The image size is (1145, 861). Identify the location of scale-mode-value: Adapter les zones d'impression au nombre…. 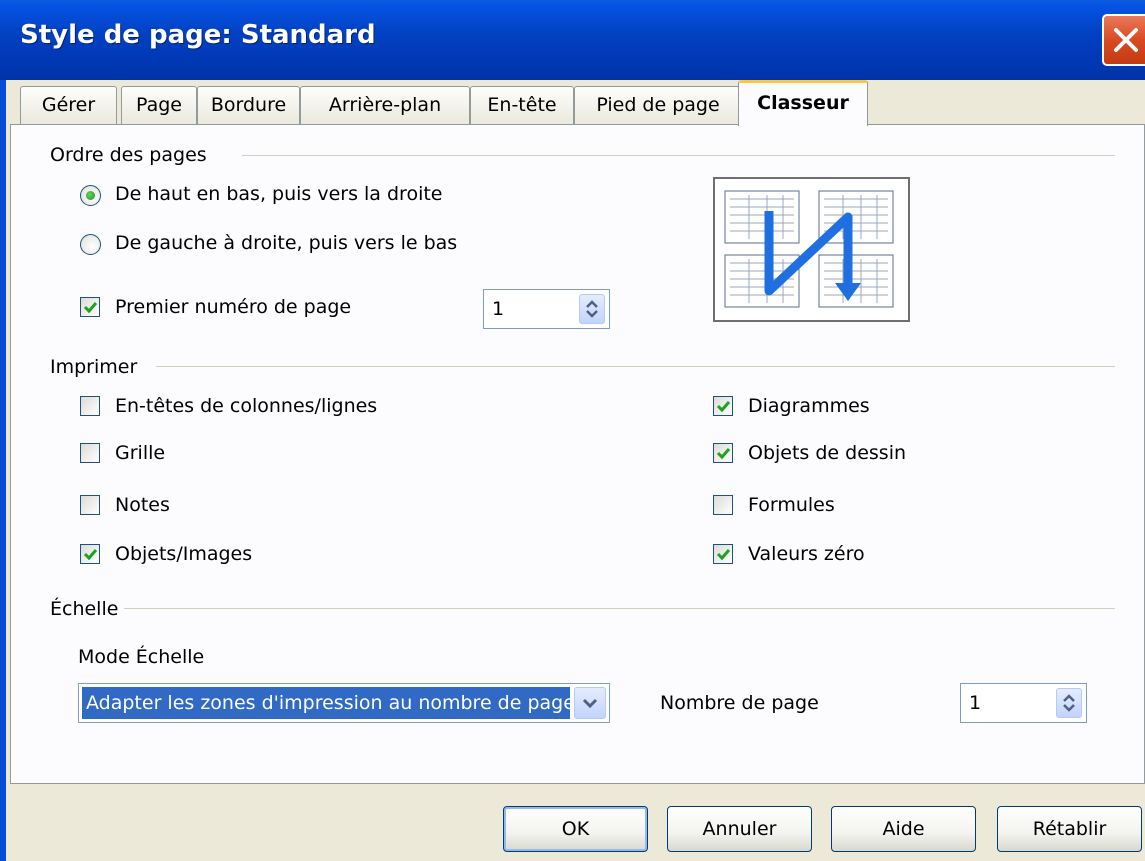
(326, 703).